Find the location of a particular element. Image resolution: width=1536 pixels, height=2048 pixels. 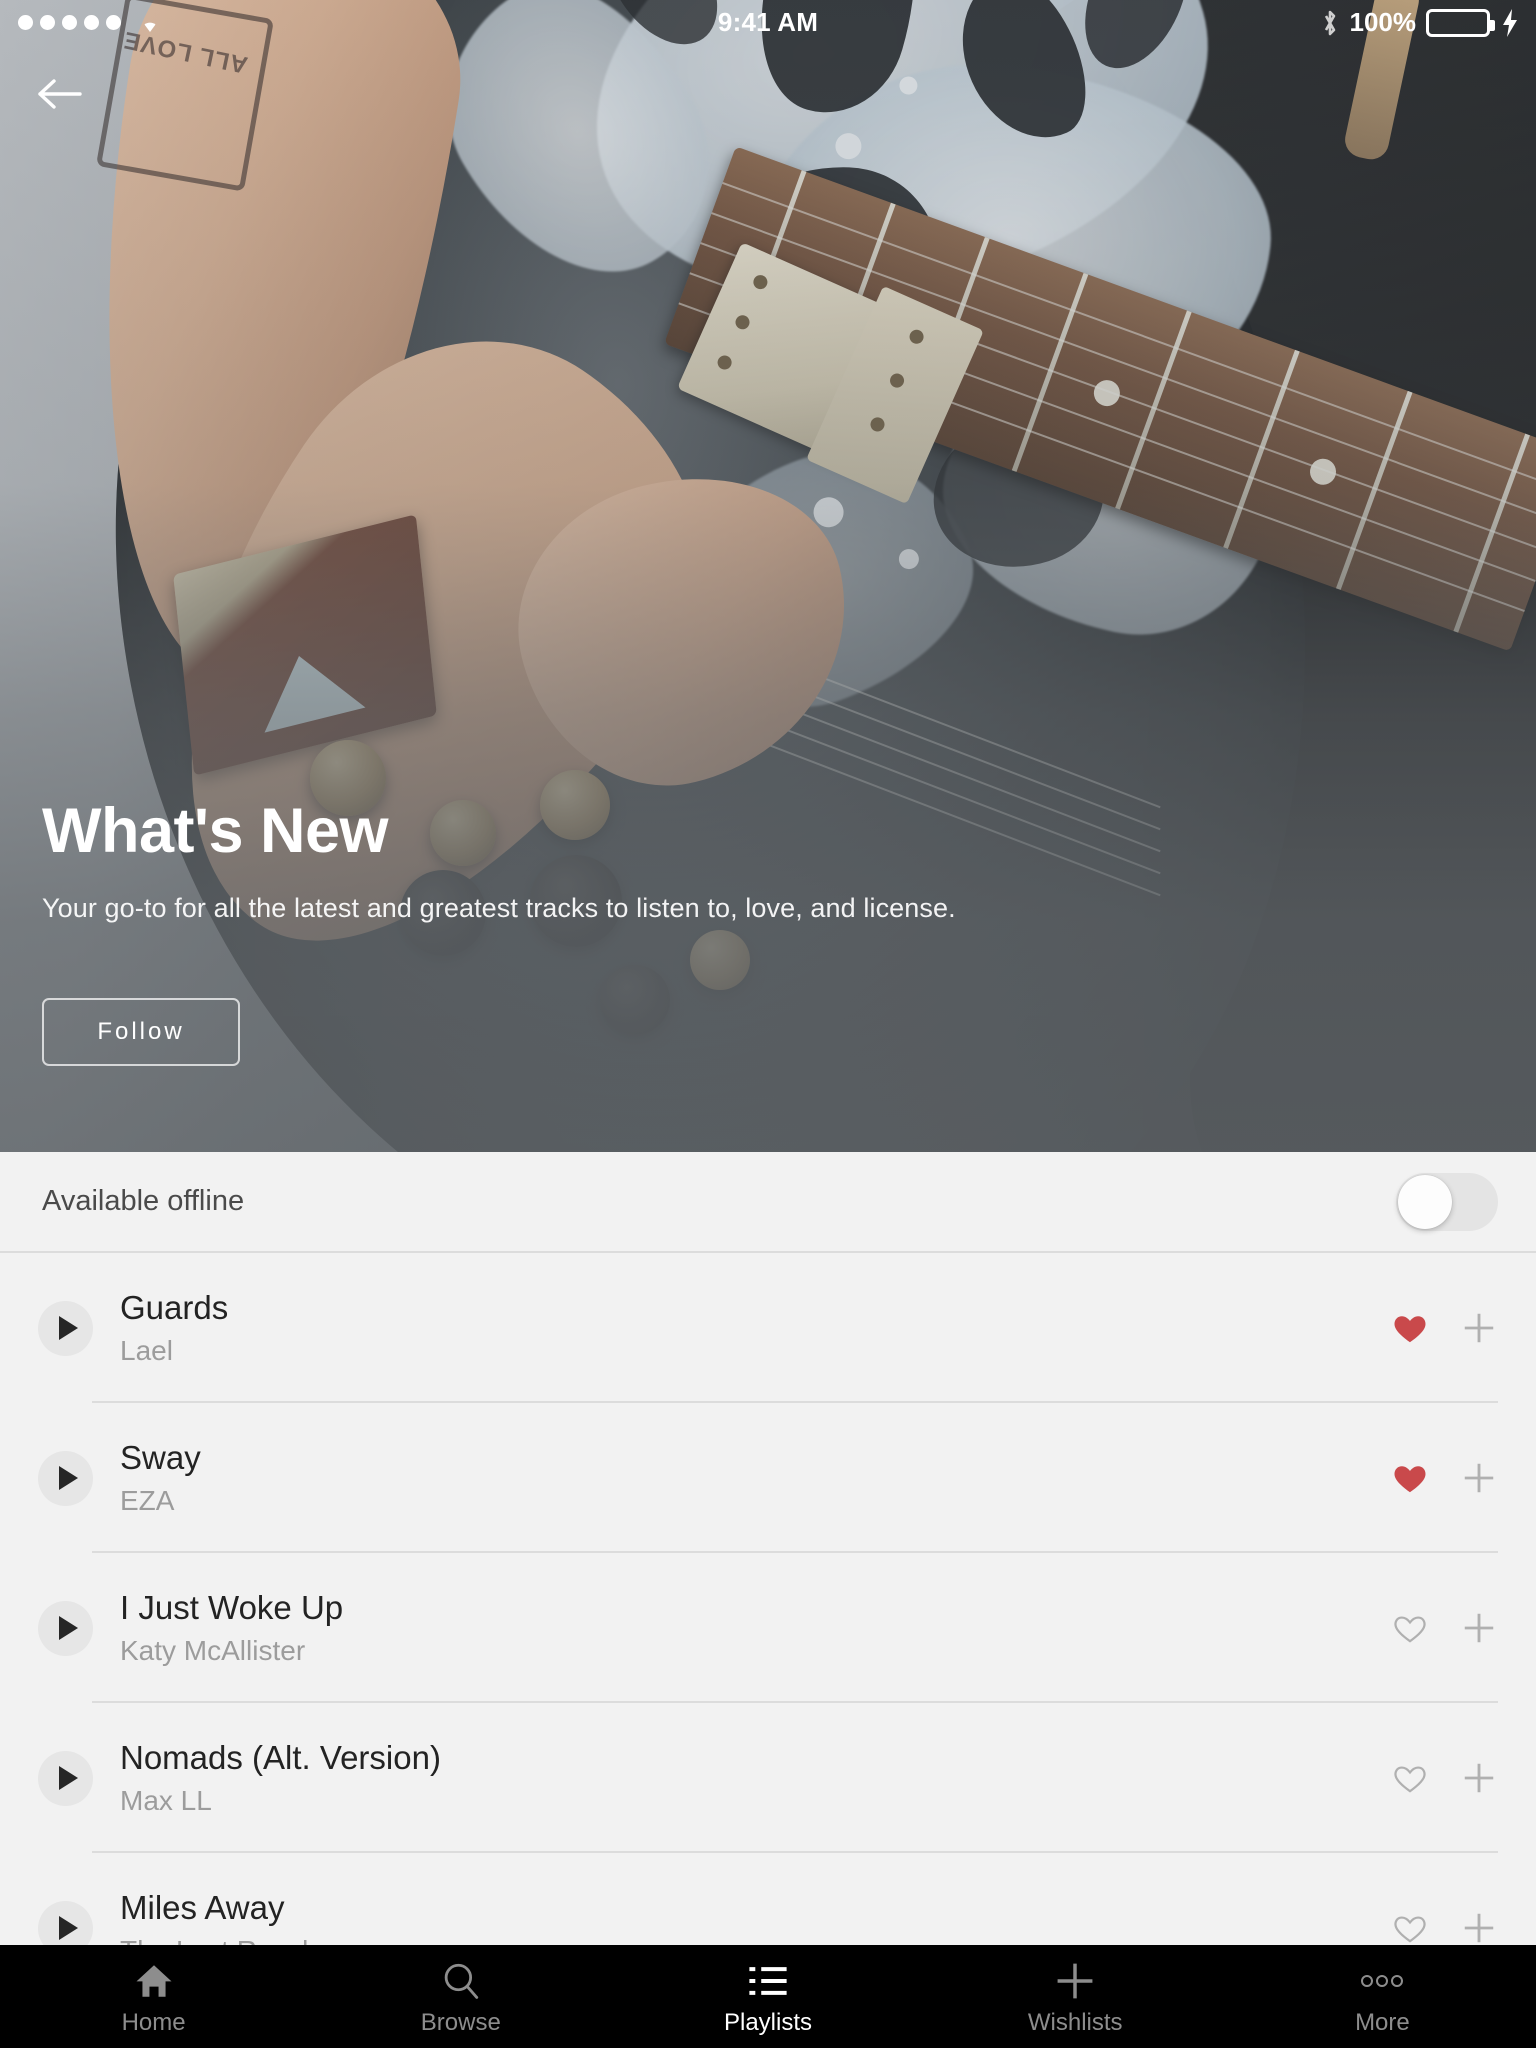

track-artist: Max LL is located at coordinates (166, 1801).